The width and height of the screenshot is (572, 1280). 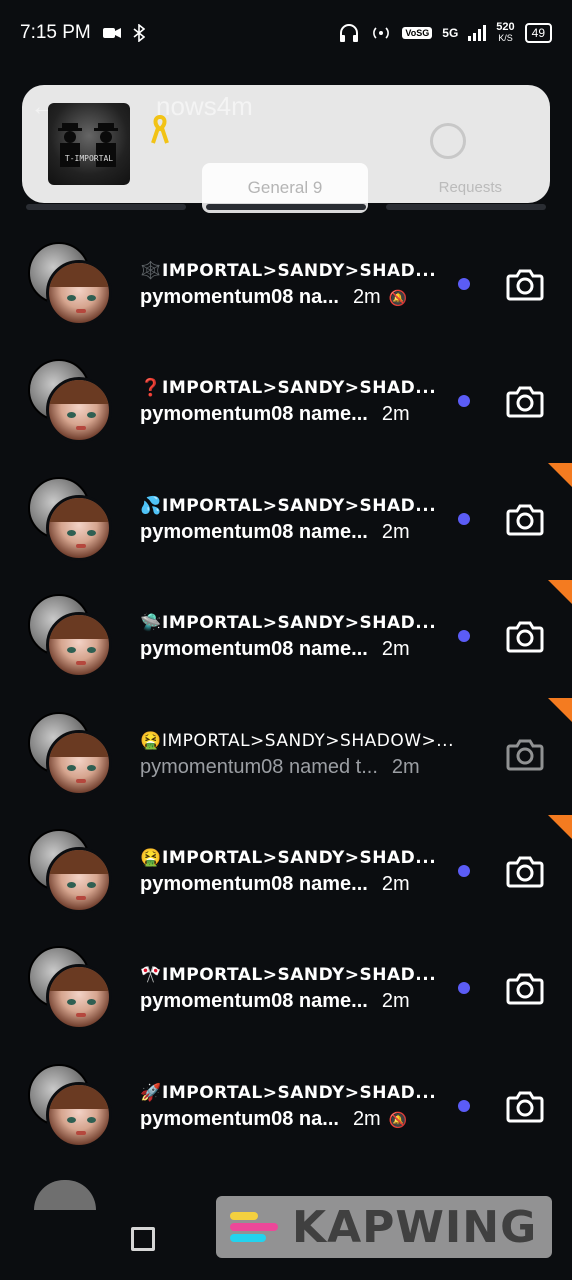 I want to click on bluetooth-icon, so click(x=139, y=33).